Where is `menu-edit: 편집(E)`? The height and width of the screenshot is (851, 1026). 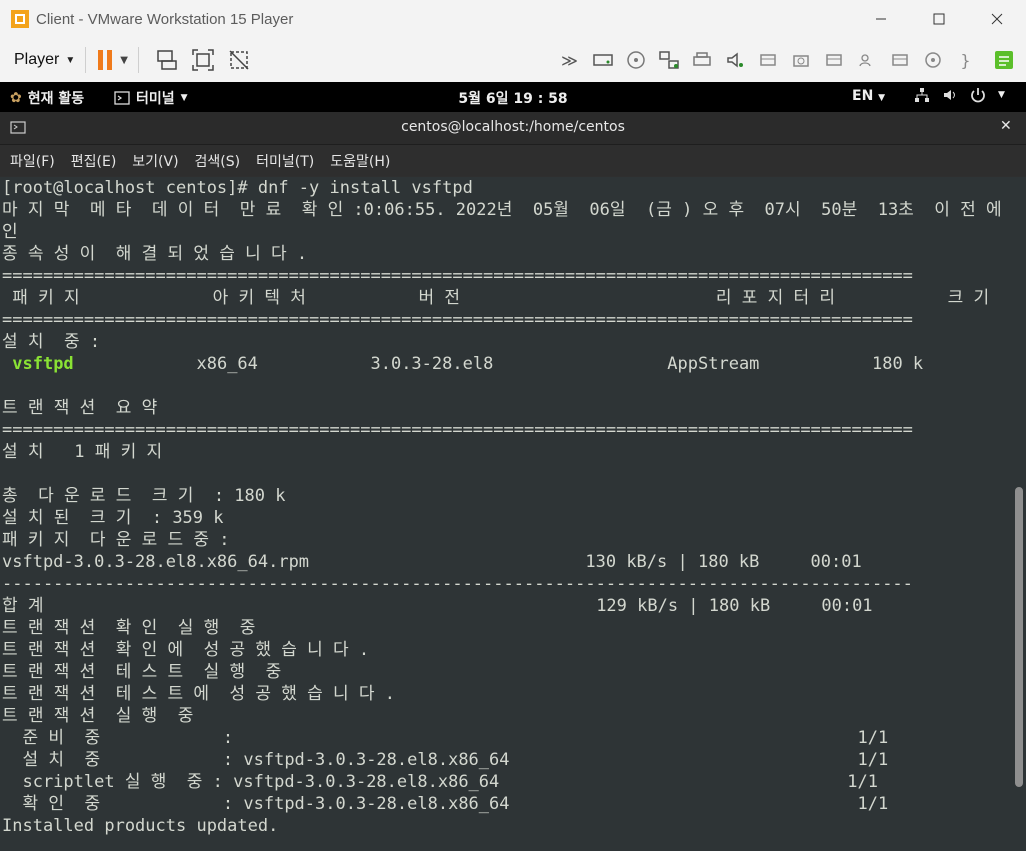
menu-edit: 편집(E) is located at coordinates (94, 161).